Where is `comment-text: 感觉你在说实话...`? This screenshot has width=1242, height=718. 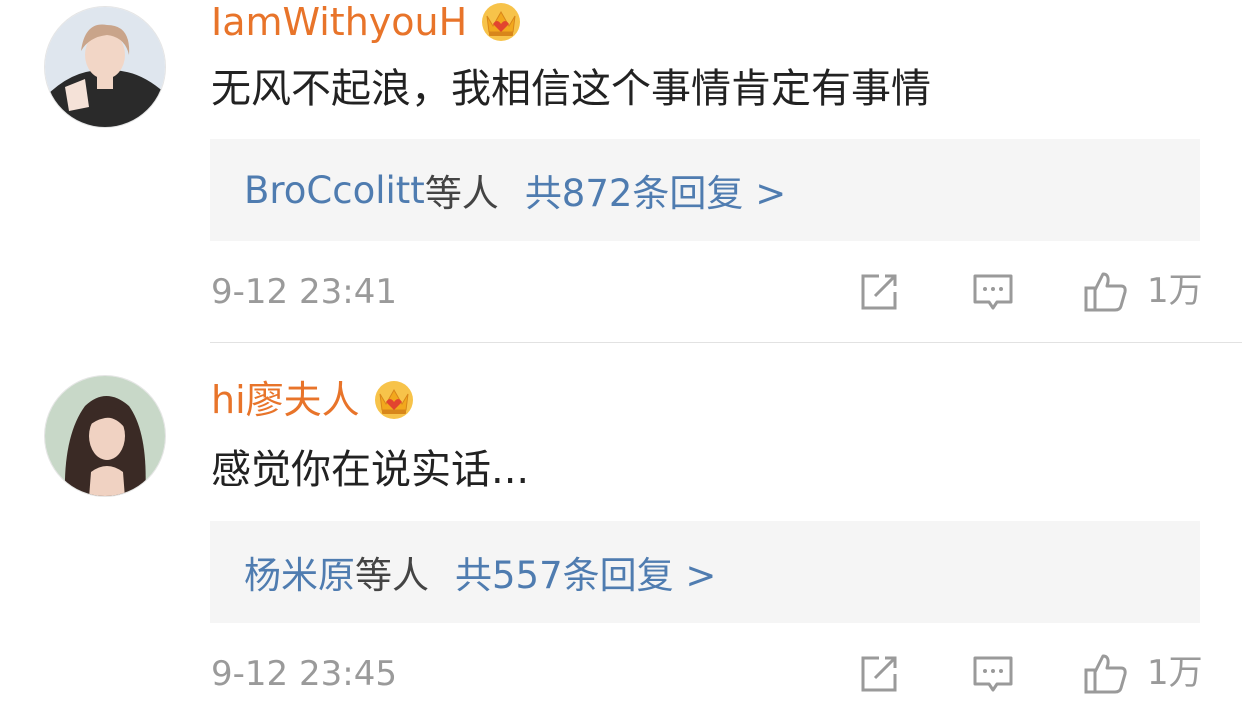
comment-text: 感觉你在说实话... is located at coordinates (370, 470).